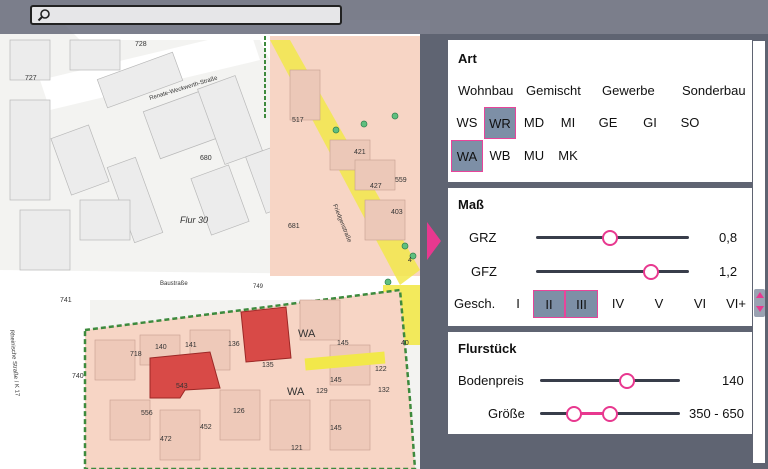 This screenshot has width=768, height=469. Describe the element at coordinates (690, 123) in the screenshot. I see `art-option-so: SO` at that location.